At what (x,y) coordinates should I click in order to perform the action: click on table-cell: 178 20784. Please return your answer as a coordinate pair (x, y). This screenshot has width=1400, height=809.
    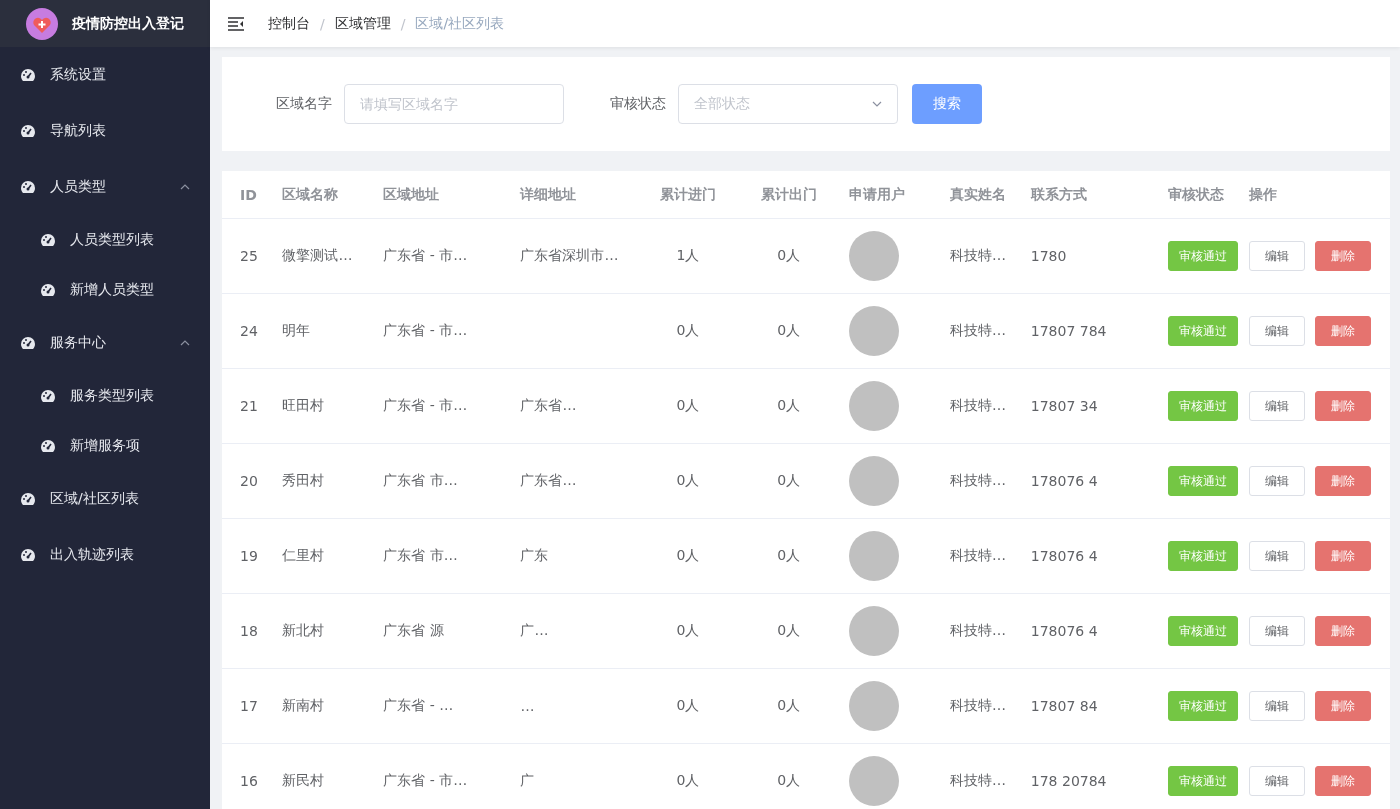
    Looking at the image, I should click on (1089, 776).